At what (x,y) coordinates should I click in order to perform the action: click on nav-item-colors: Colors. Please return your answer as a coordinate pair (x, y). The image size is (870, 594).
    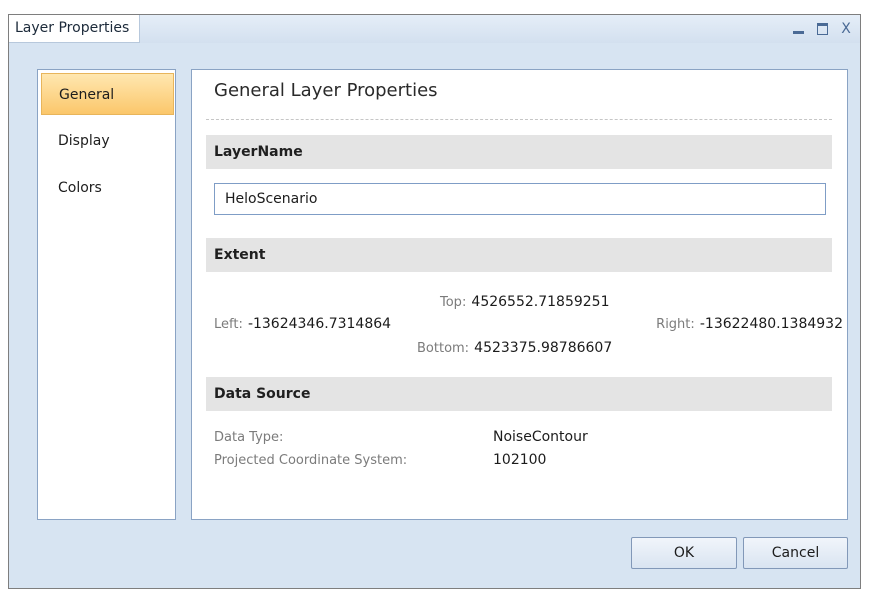
    Looking at the image, I should click on (107, 188).